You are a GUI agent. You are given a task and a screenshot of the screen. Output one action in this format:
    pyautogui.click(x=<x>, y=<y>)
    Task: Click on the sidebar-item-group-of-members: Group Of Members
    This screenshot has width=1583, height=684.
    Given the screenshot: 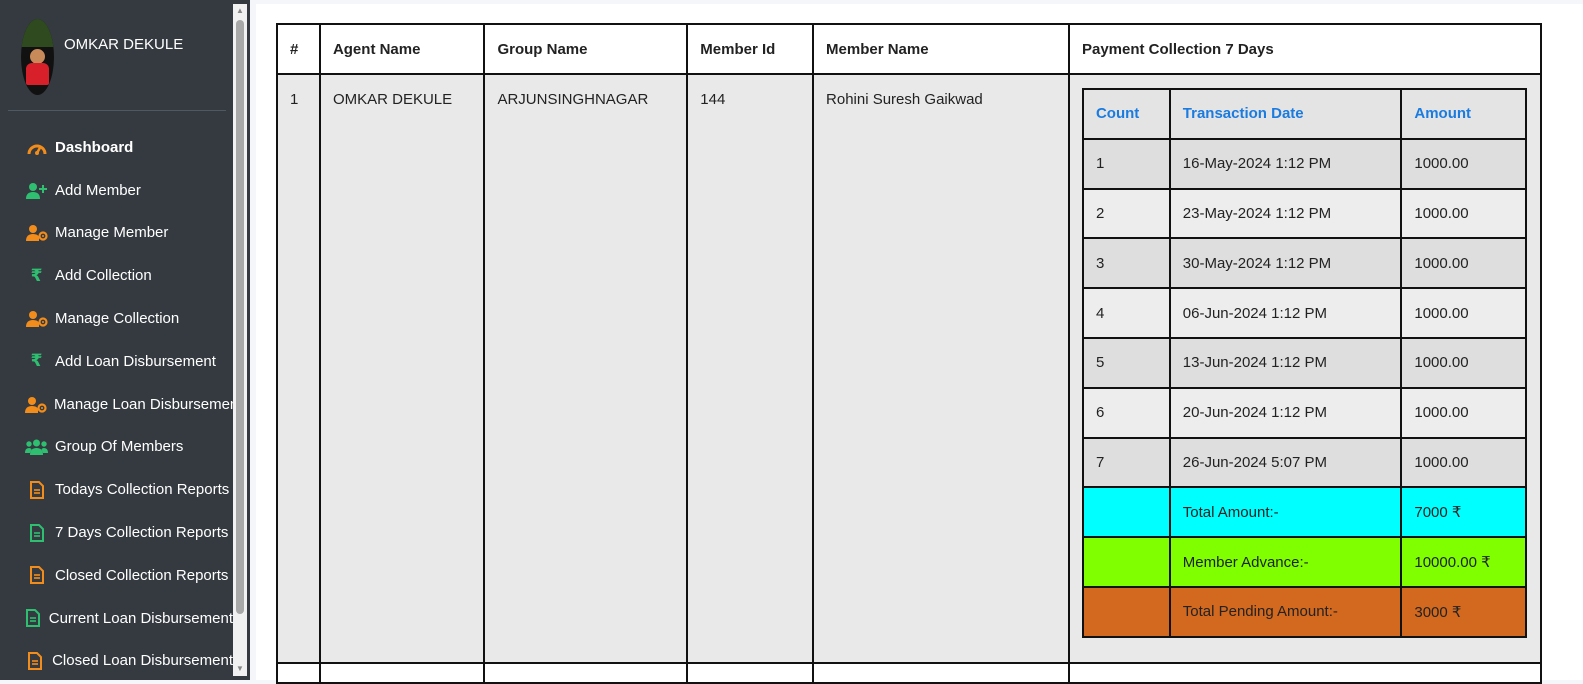 What is the action you would take?
    pyautogui.click(x=116, y=447)
    